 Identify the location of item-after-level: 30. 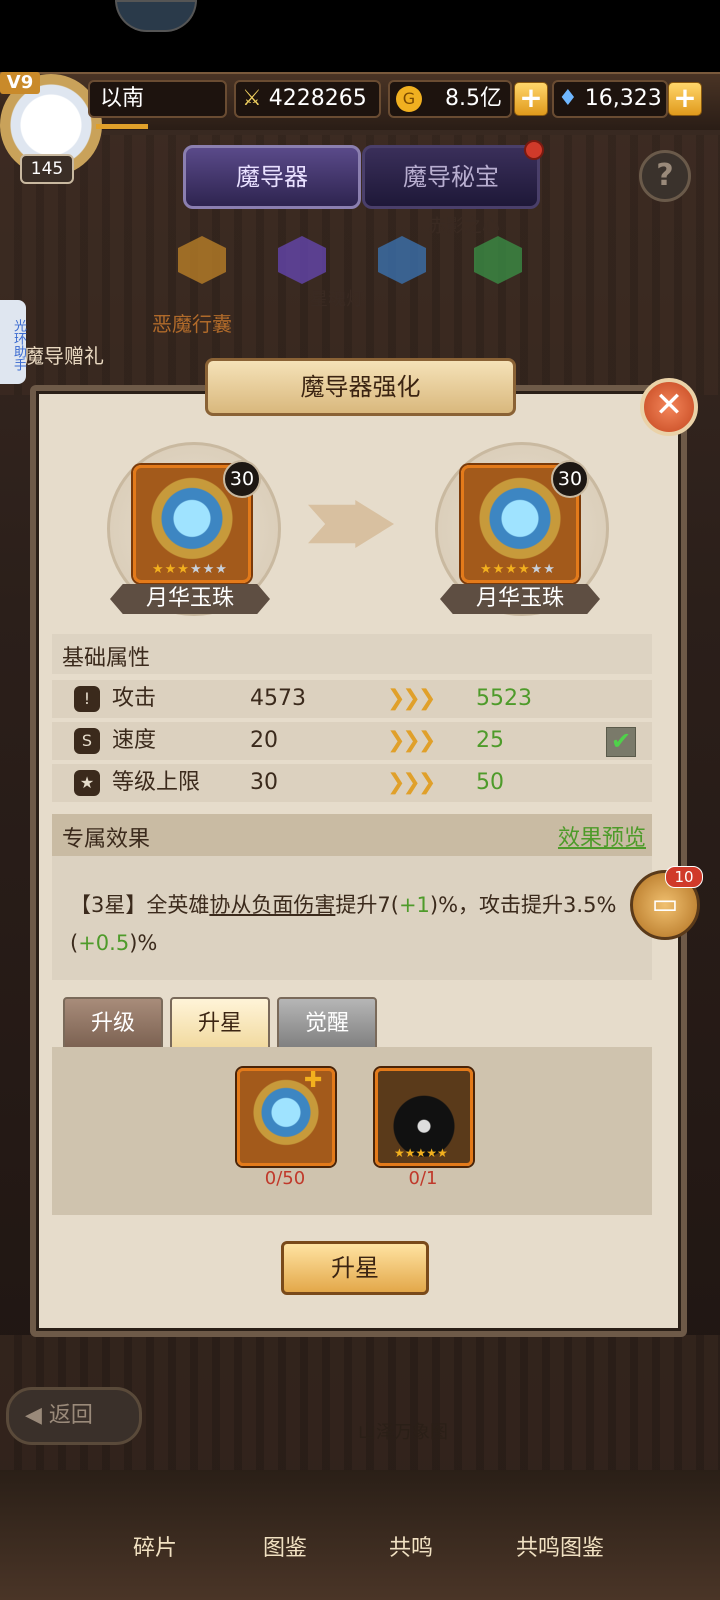
(570, 479).